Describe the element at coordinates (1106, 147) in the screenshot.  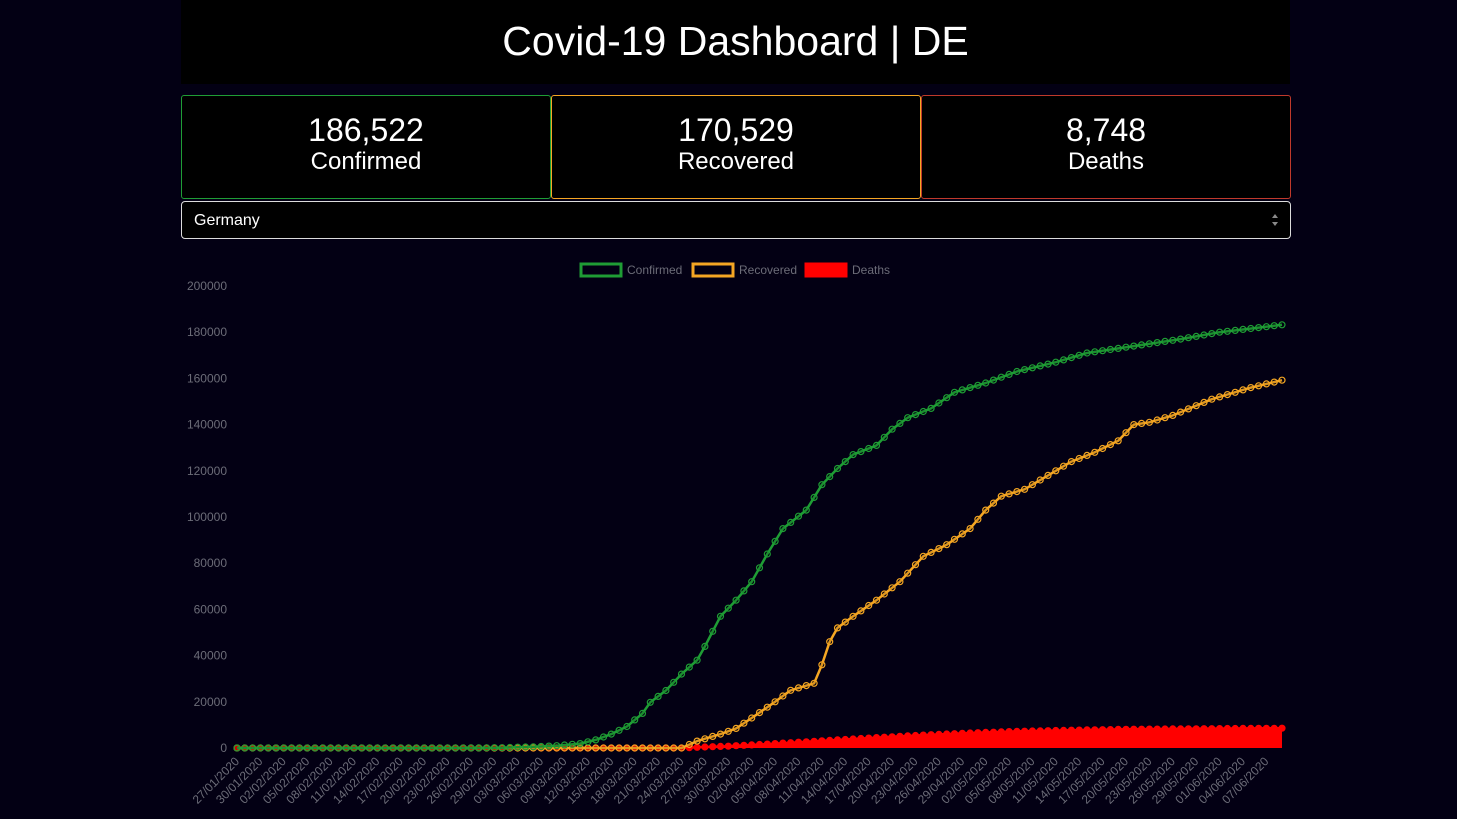
I see `deaths-card: 8,748 Deaths` at that location.